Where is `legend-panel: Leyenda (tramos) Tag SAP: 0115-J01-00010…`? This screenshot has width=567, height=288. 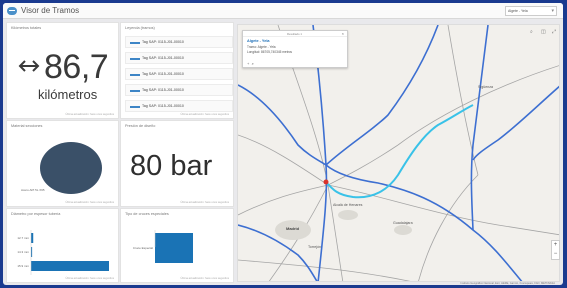 legend-panel: Leyenda (tramos) Tag SAP: 0115-J01-00010… is located at coordinates (177, 70).